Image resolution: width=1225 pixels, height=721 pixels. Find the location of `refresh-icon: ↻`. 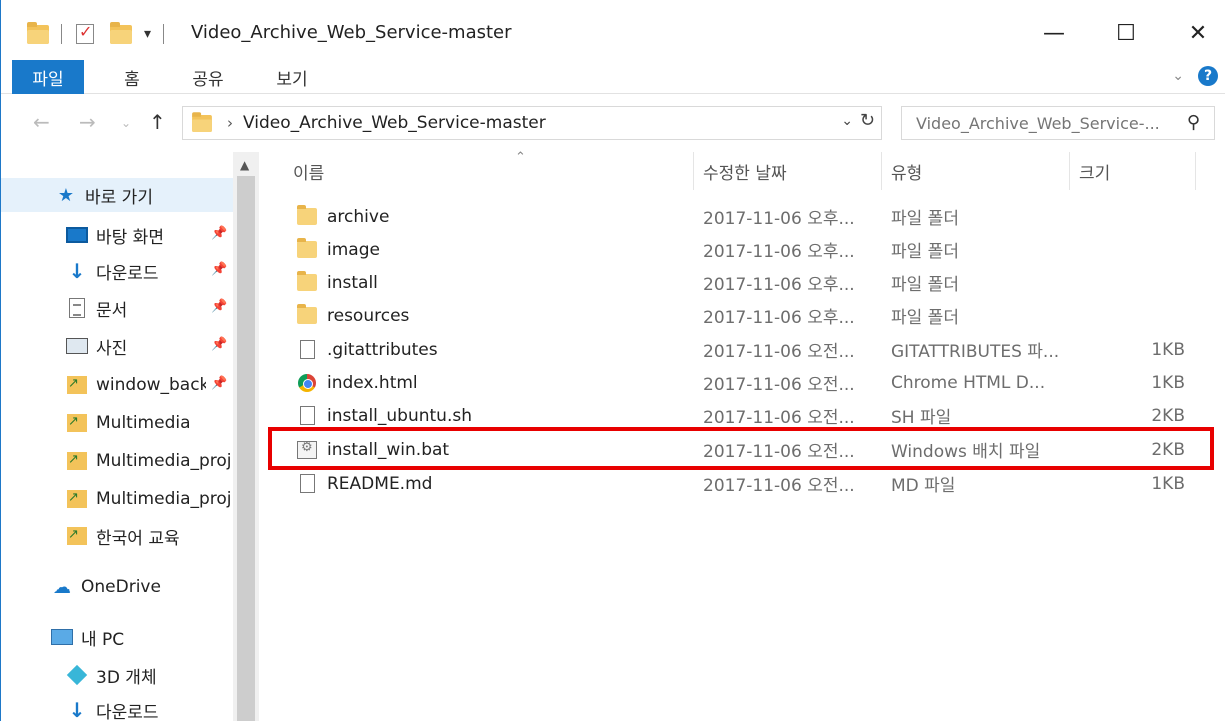

refresh-icon: ↻ is located at coordinates (867, 120).